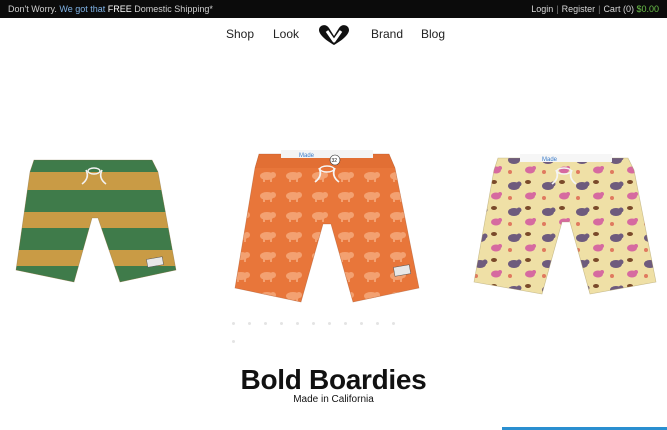  Describe the element at coordinates (542, 9) in the screenshot. I see `login-link: Login` at that location.